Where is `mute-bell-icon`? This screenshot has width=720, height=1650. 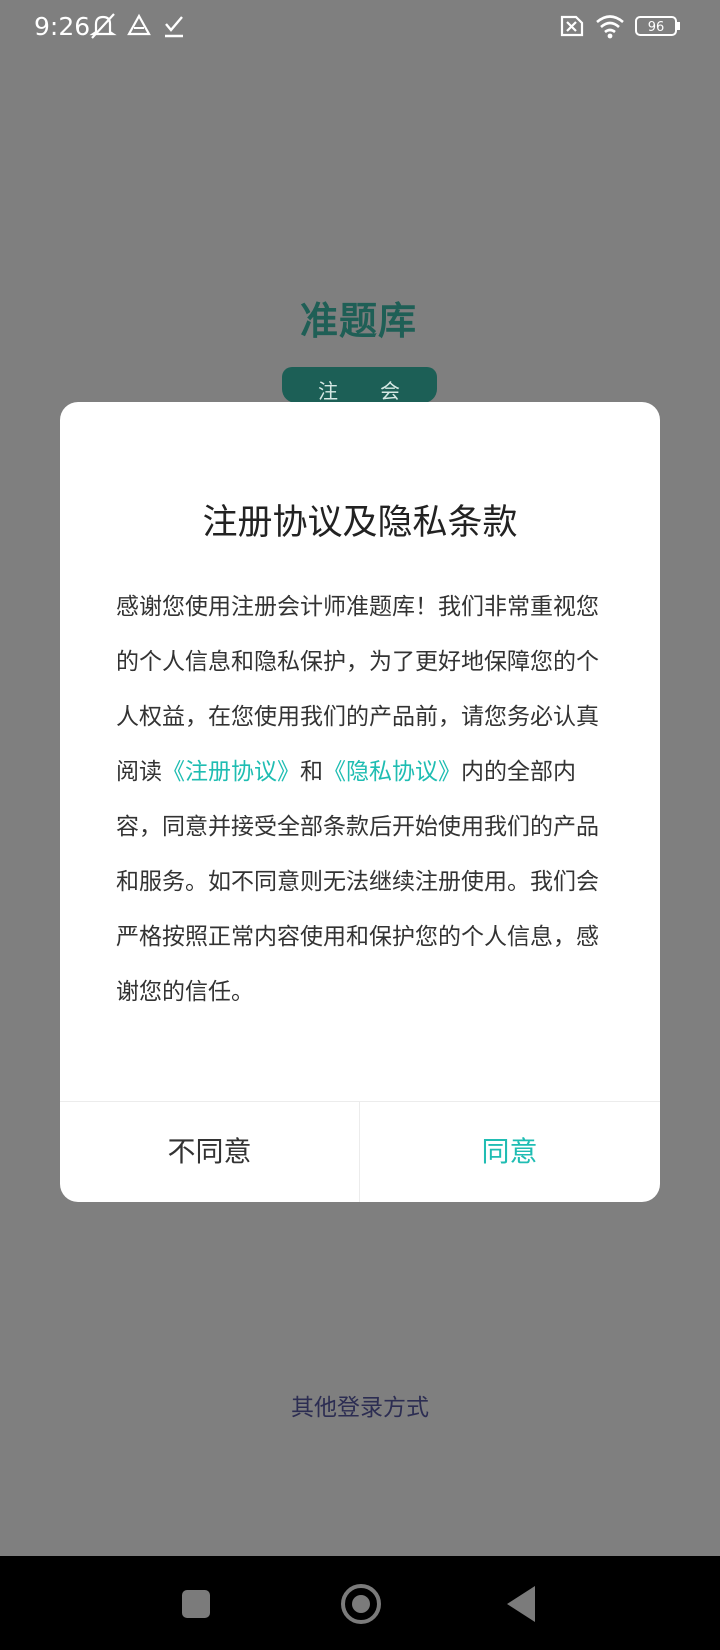
mute-bell-icon is located at coordinates (103, 28).